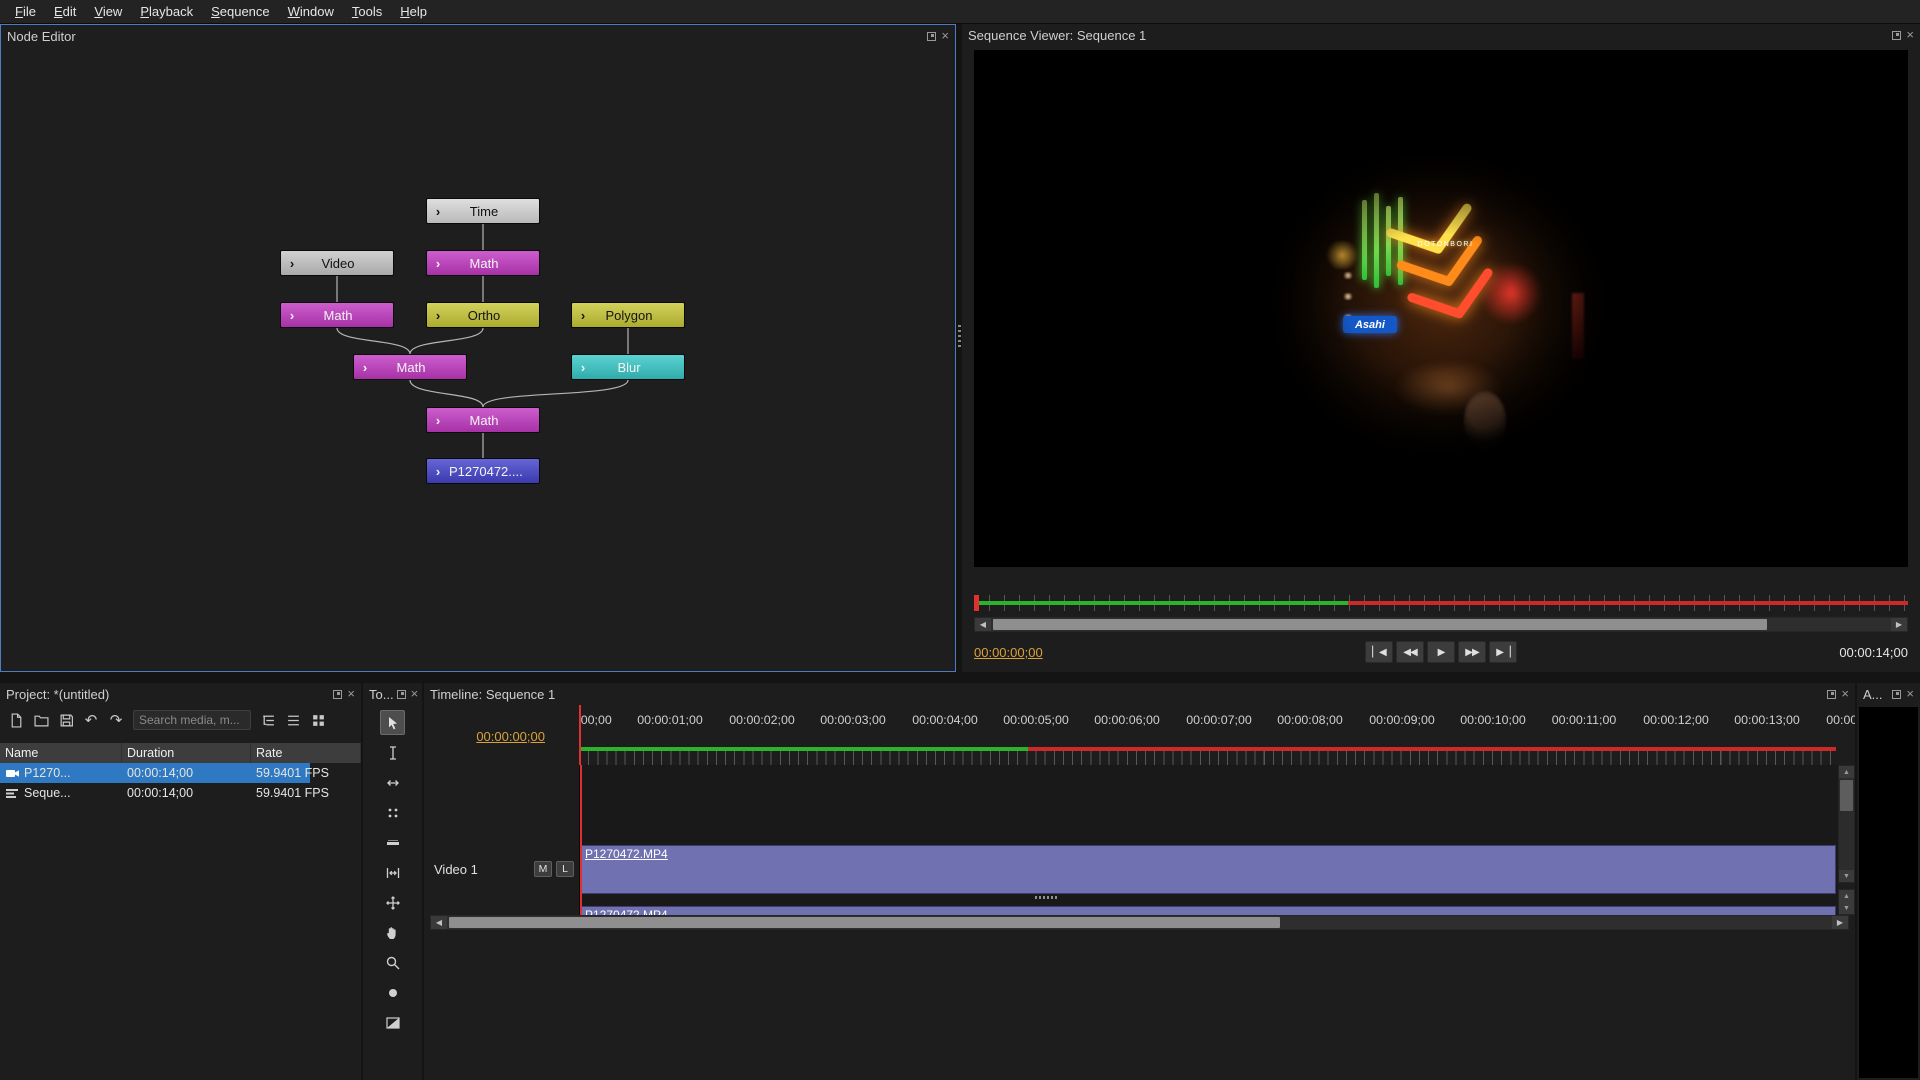 The width and height of the screenshot is (1920, 1080). I want to click on menu-window: Window, so click(311, 11).